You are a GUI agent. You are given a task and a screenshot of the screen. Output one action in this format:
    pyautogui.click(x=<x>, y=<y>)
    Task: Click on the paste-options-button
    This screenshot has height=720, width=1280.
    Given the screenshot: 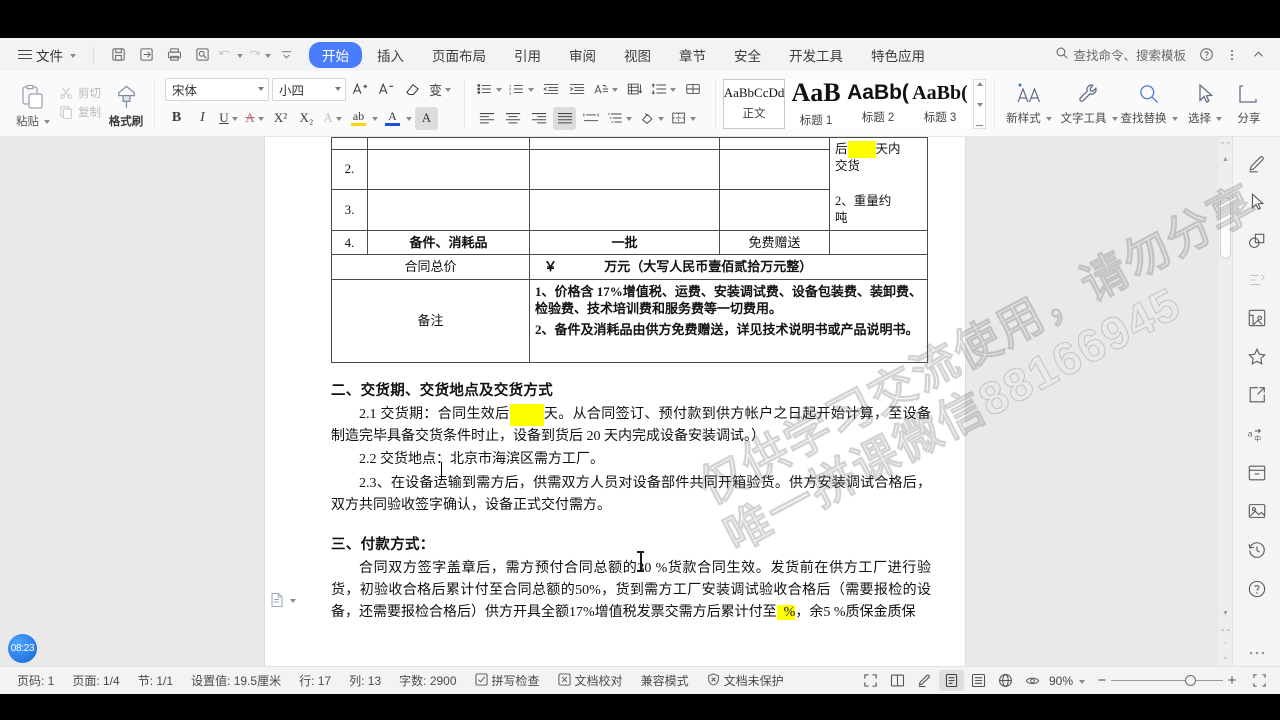 What is the action you would take?
    pyautogui.click(x=283, y=600)
    